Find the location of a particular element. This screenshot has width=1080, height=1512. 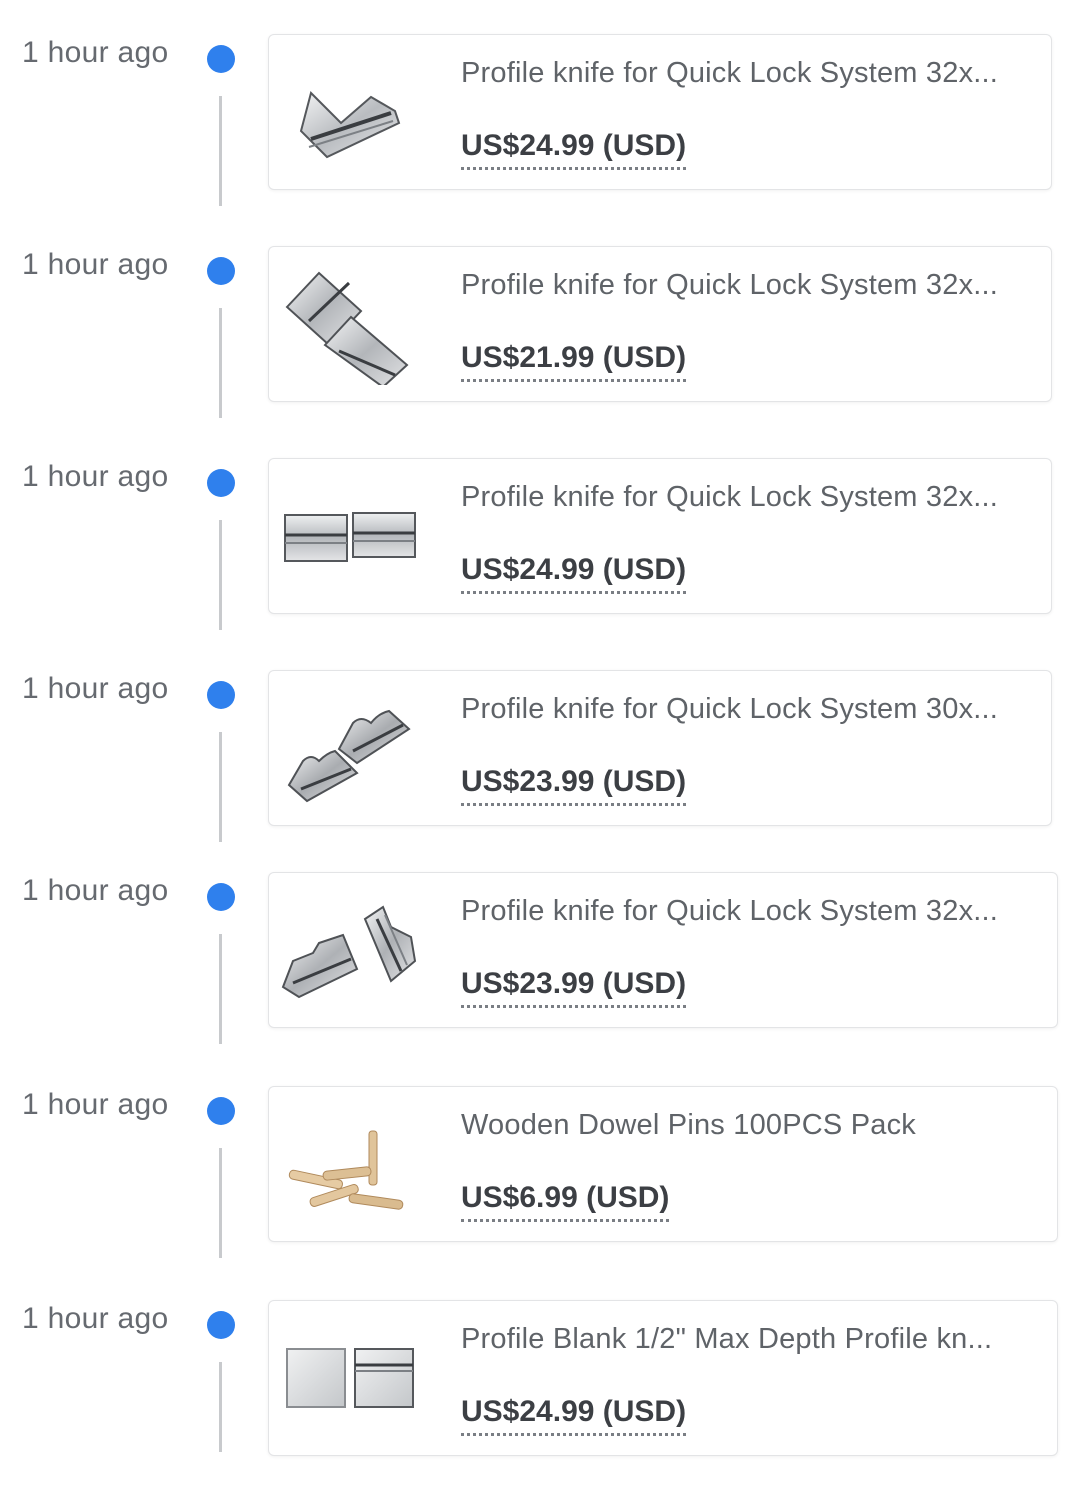

product-title: Wooden Dowel Pins 100PCS Pack is located at coordinates (751, 1125).